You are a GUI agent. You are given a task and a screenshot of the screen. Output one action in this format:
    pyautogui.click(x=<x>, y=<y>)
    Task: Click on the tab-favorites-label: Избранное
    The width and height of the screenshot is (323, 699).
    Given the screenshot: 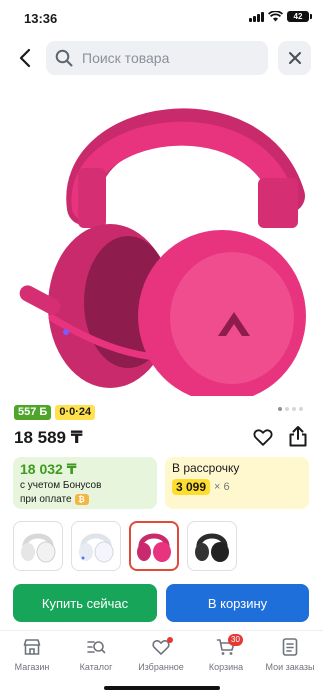 What is the action you would take?
    pyautogui.click(x=161, y=667)
    